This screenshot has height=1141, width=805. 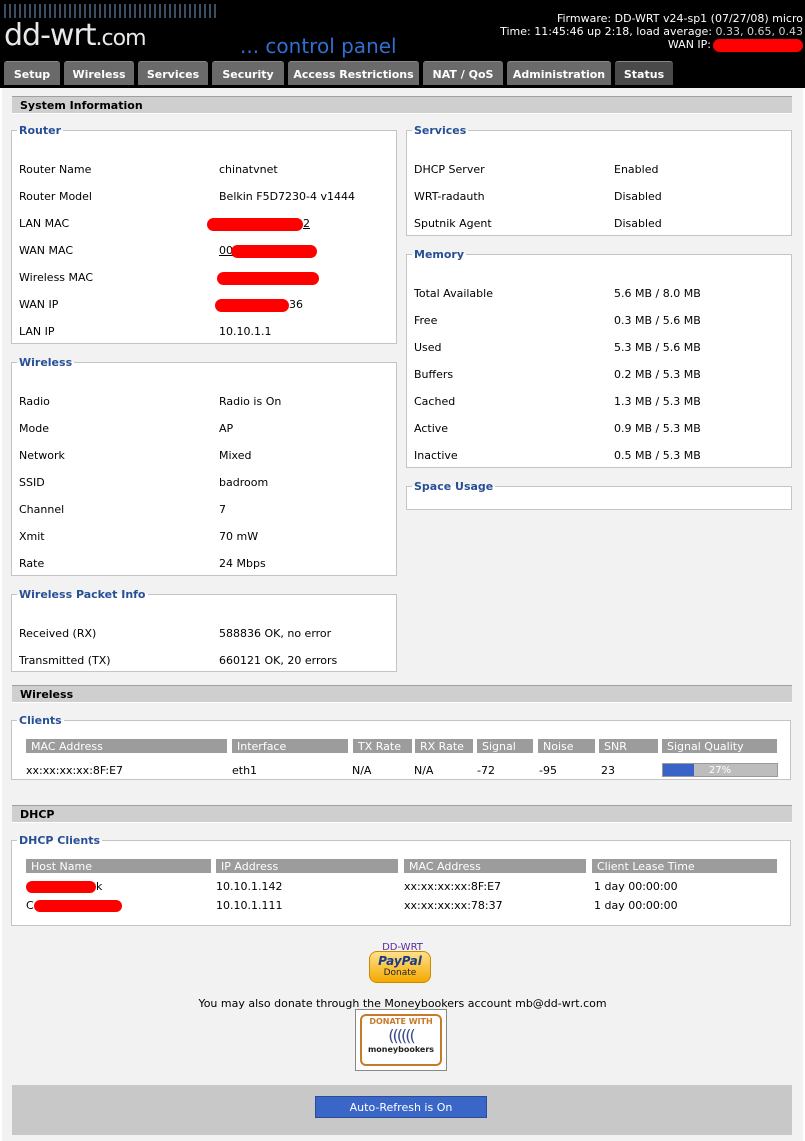 I want to click on client-tx-rate: N/A, so click(x=362, y=770).